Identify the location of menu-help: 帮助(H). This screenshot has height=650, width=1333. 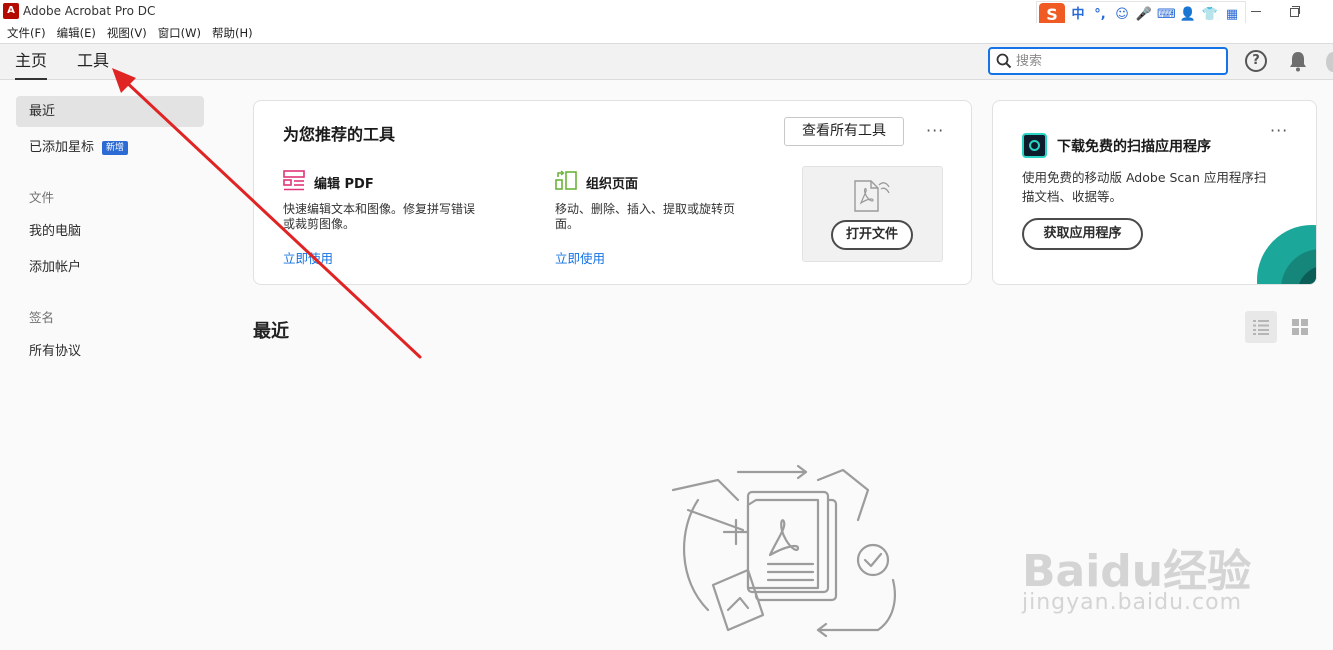
(232, 33).